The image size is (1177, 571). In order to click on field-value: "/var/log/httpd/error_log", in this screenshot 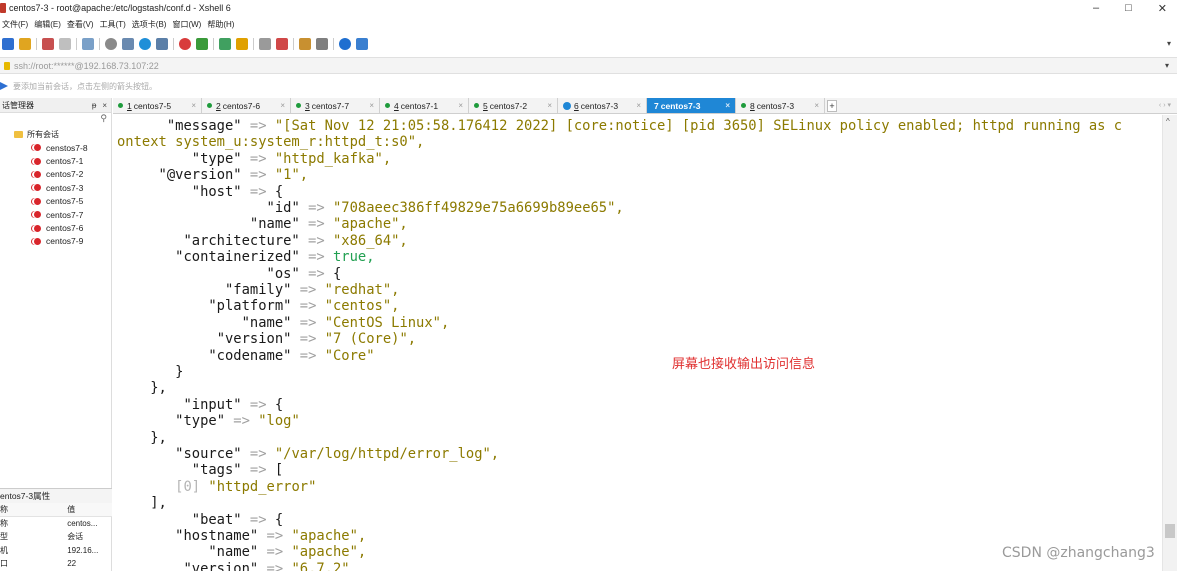, I will do `click(387, 454)`.